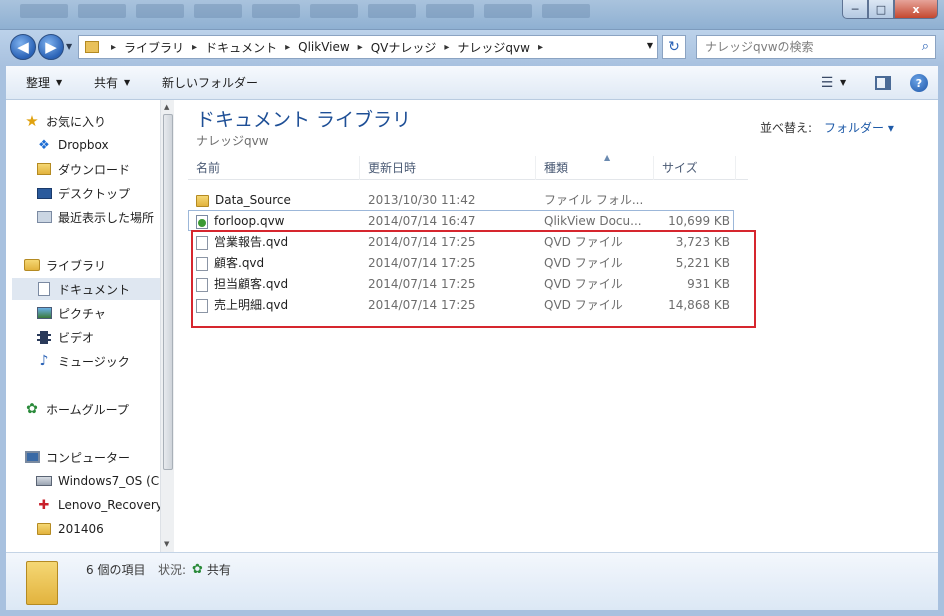 This screenshot has height=616, width=944. I want to click on nav-label: ライブラリ, so click(76, 265).